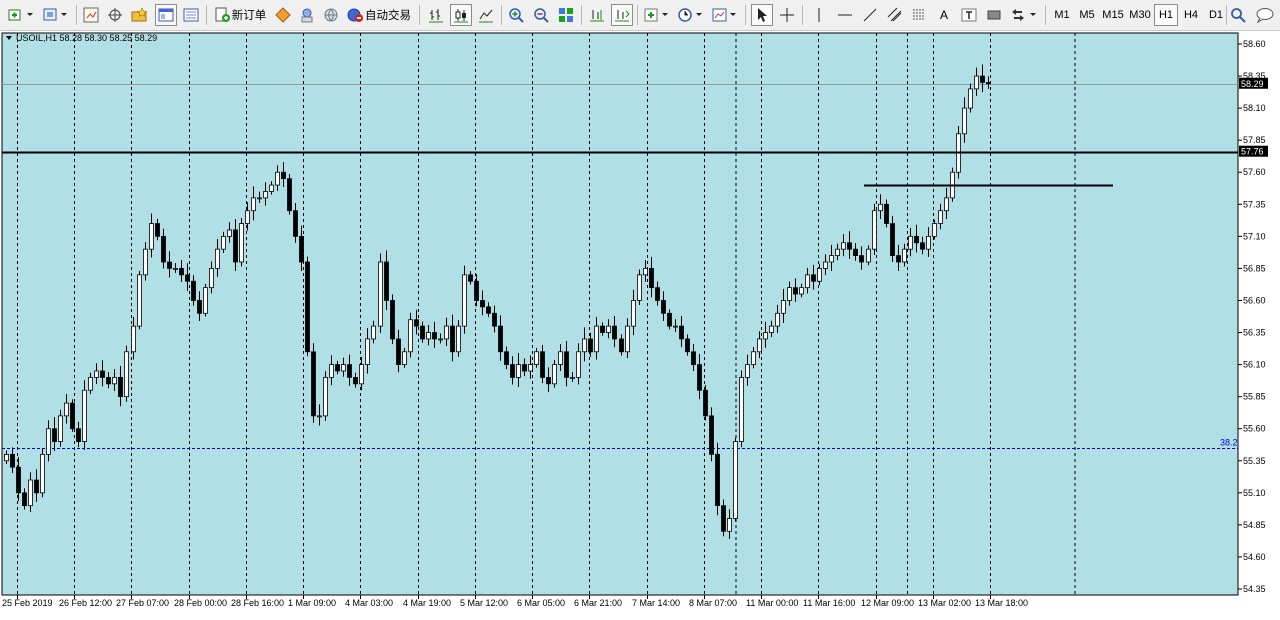  What do you see at coordinates (870, 15) in the screenshot?
I see `trendline-button` at bounding box center [870, 15].